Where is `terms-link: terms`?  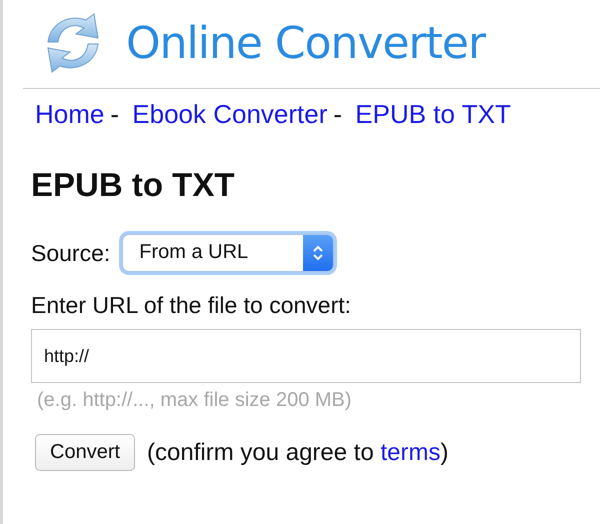 terms-link: terms is located at coordinates (410, 452).